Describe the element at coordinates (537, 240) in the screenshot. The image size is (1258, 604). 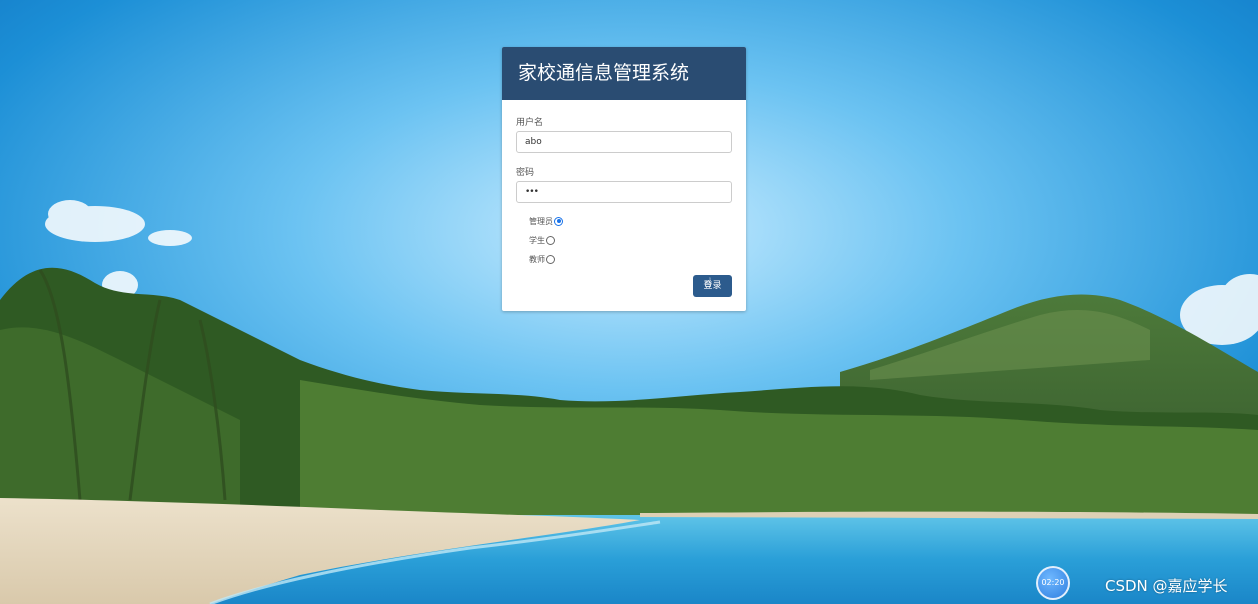
I see `role-label-student: 学生` at that location.